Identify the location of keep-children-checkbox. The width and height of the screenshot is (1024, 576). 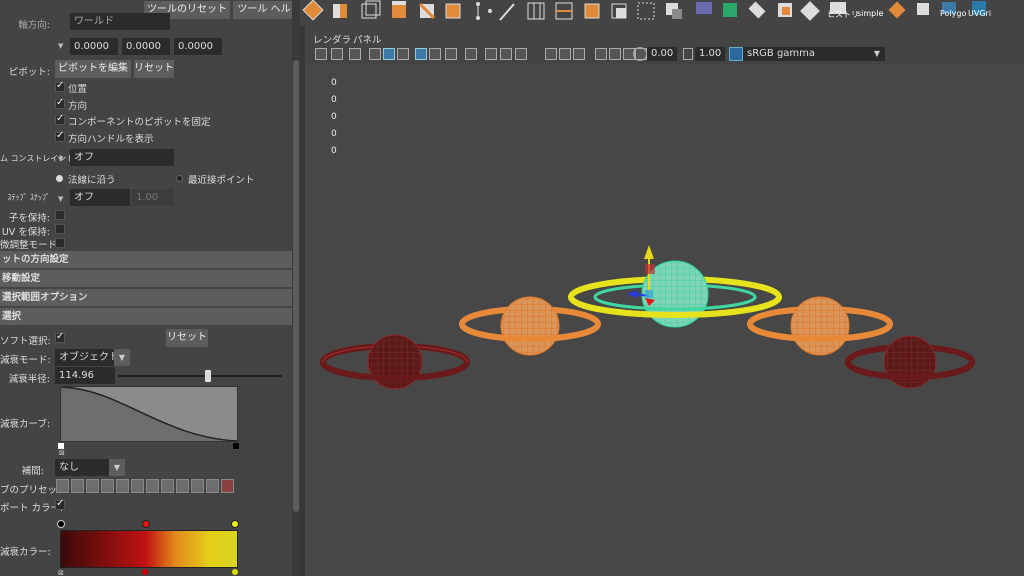
(60, 215).